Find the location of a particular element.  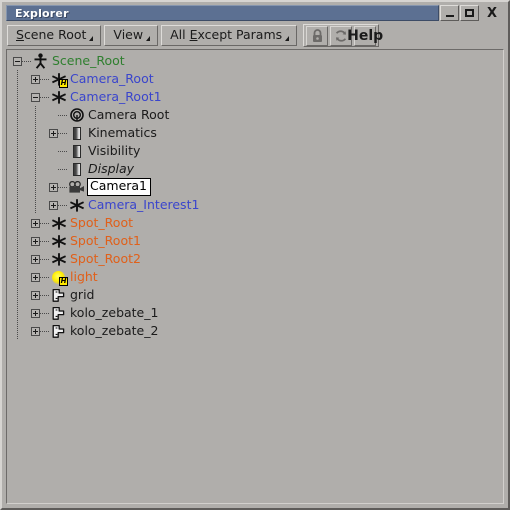

tree-item-label: Camera_Root is located at coordinates (112, 78).